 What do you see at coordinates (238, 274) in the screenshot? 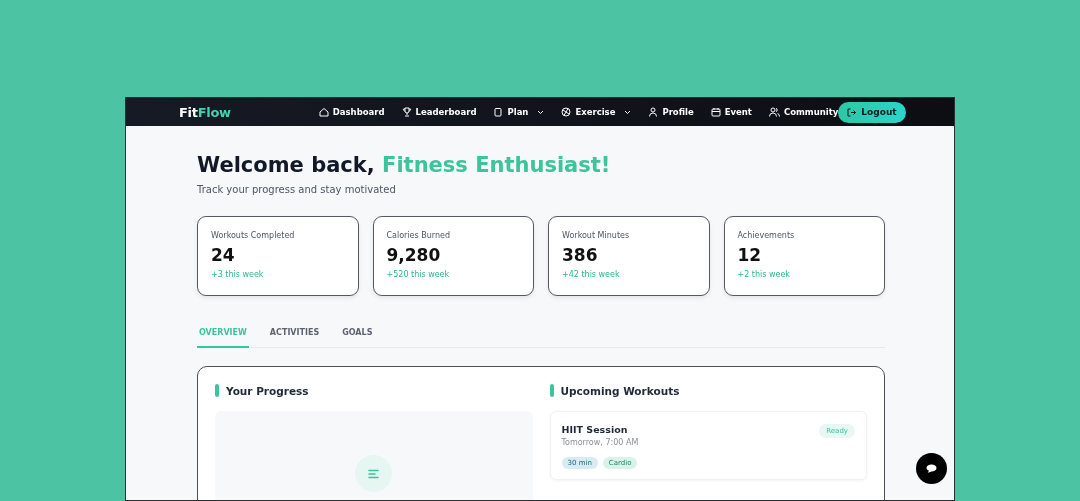
I see `stat-change: +3 this week` at bounding box center [238, 274].